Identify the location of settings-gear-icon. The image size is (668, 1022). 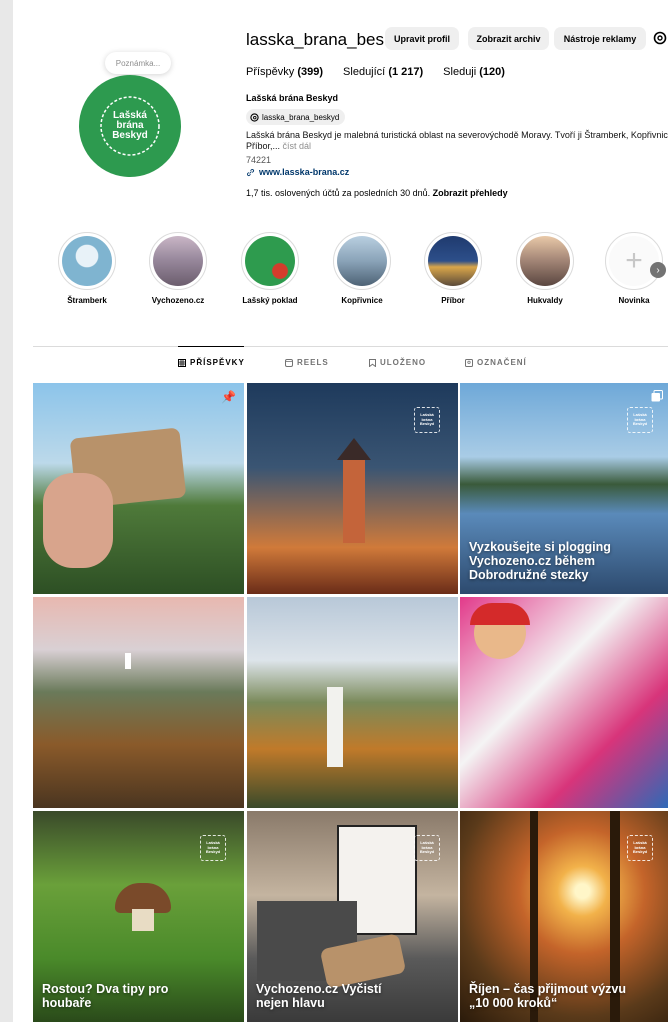
(660, 38).